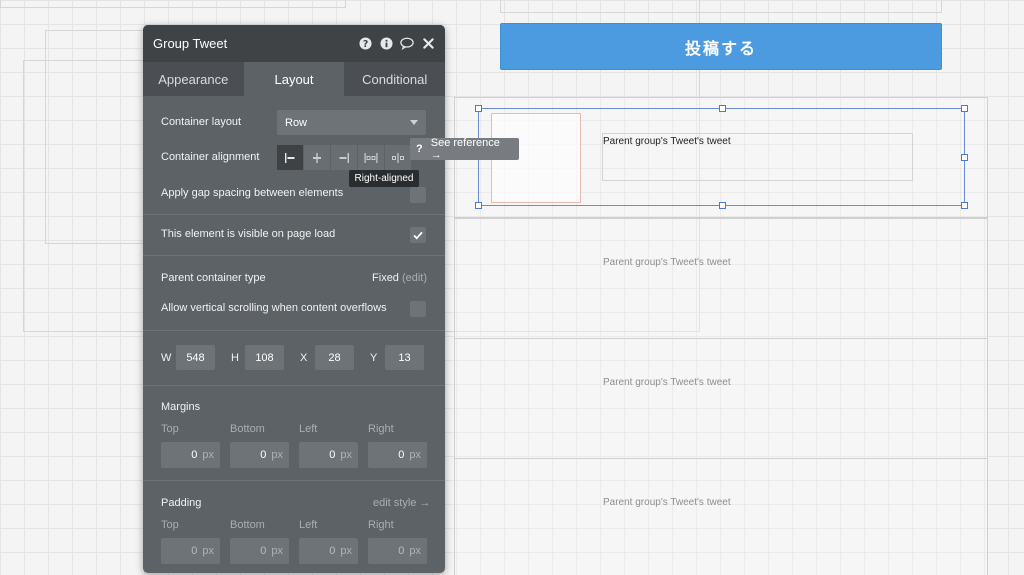 This screenshot has height=575, width=1024. I want to click on parent-container-type-edit-link: (edit), so click(414, 278).